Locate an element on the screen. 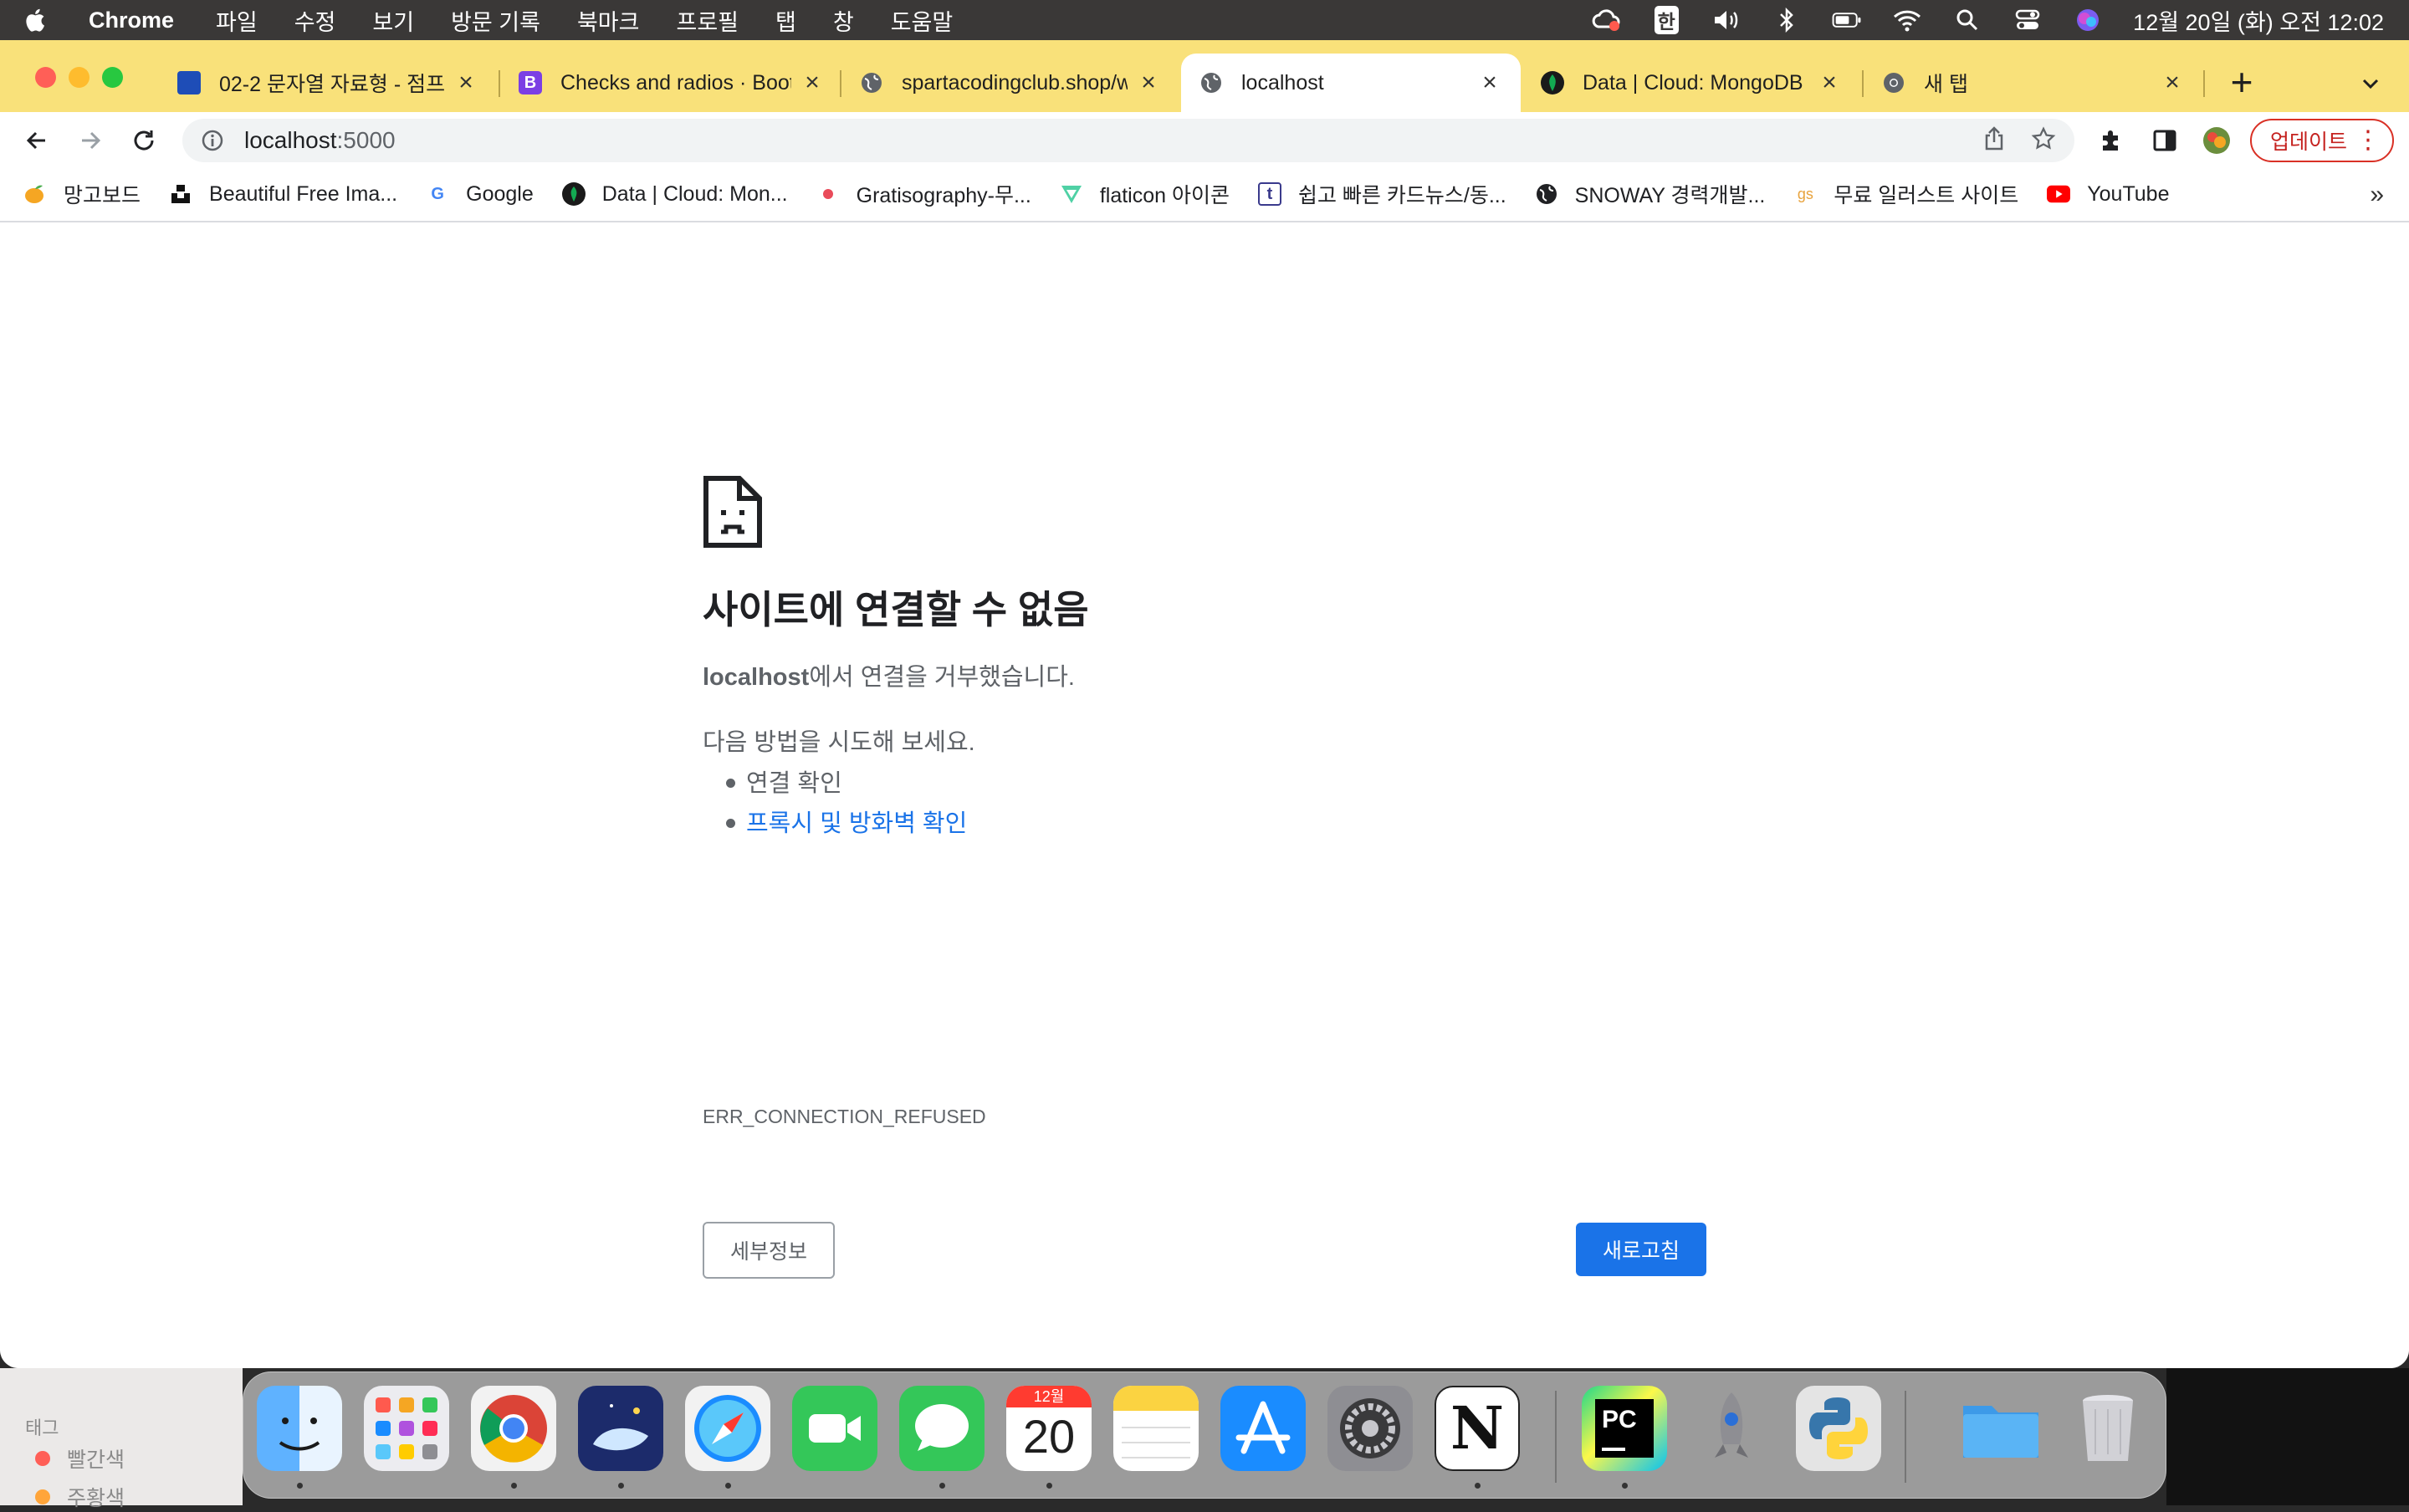 The width and height of the screenshot is (2409, 1512). youtube-icon is located at coordinates (2059, 194).